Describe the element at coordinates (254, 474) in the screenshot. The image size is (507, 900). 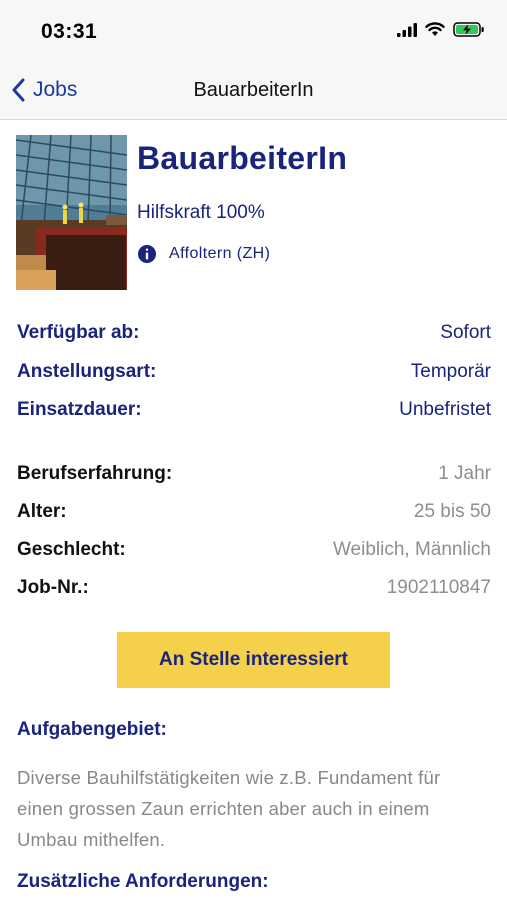
I see `detail-row-berufserfahrung: Berufserfahrung: 1 Jahr` at that location.